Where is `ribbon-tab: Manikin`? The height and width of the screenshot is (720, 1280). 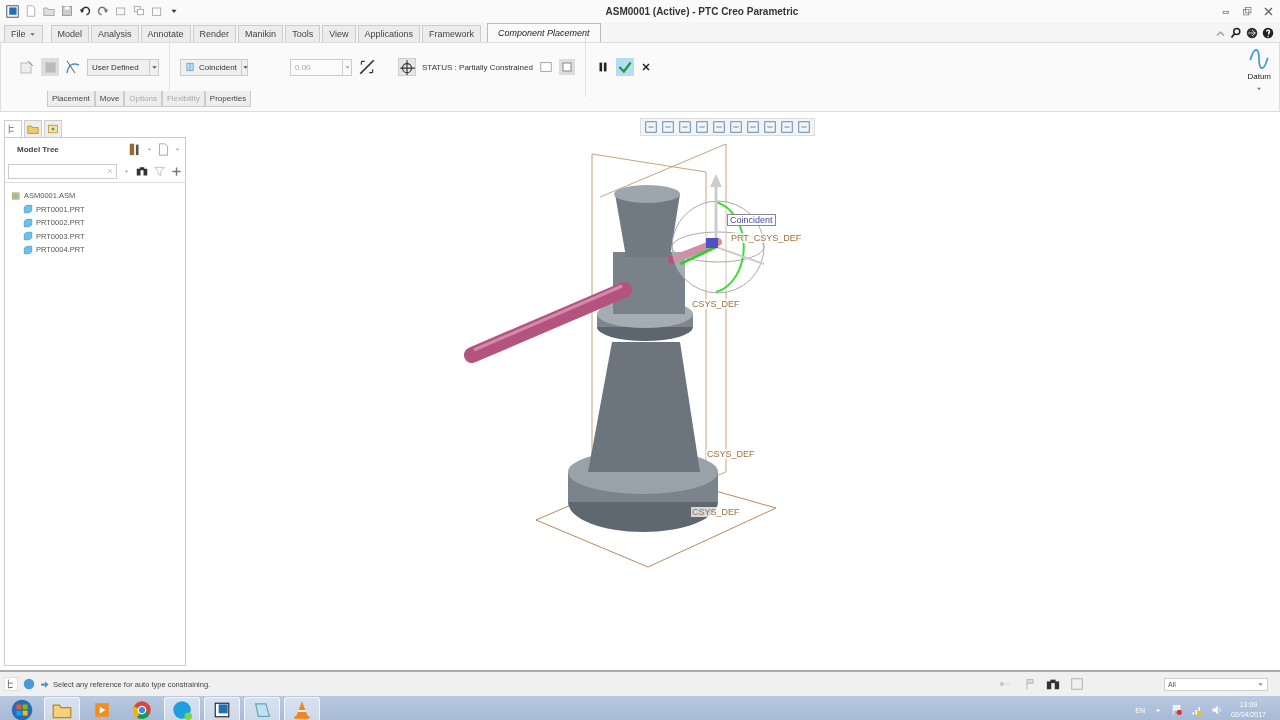
ribbon-tab: Manikin is located at coordinates (261, 33).